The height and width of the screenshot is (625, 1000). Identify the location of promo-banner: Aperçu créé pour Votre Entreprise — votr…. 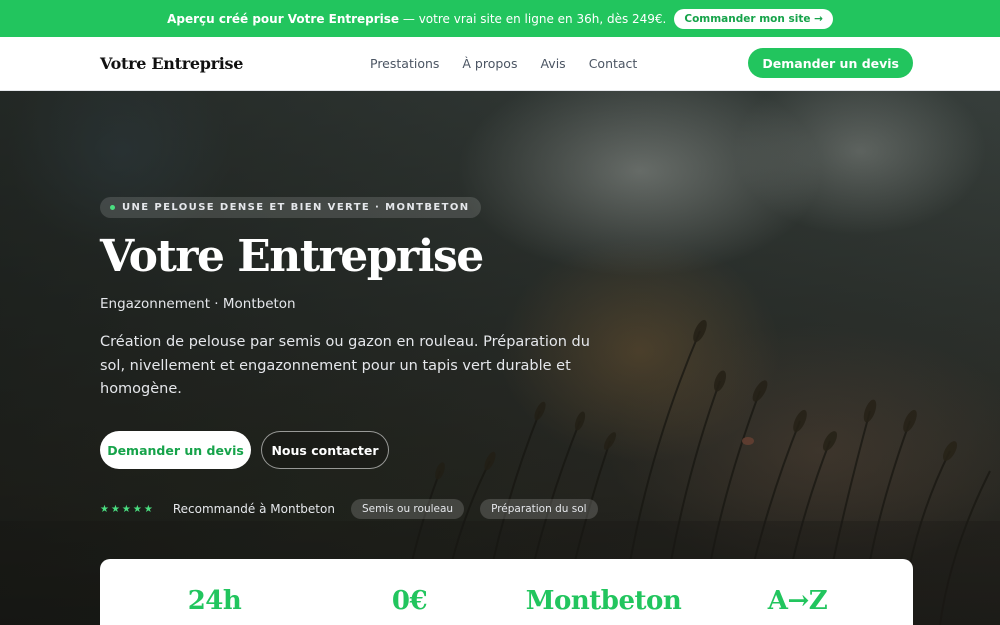
(500, 18).